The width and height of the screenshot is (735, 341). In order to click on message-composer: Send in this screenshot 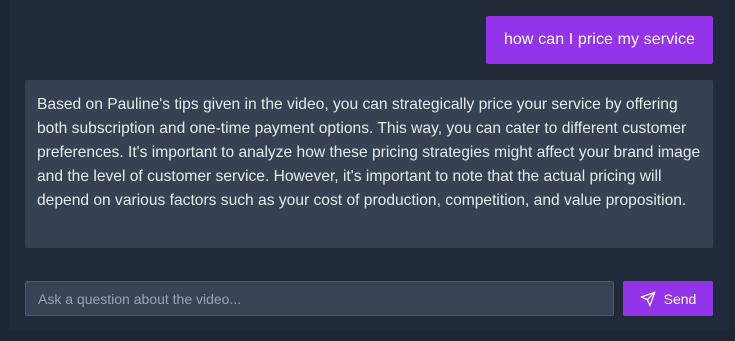, I will do `click(369, 298)`.